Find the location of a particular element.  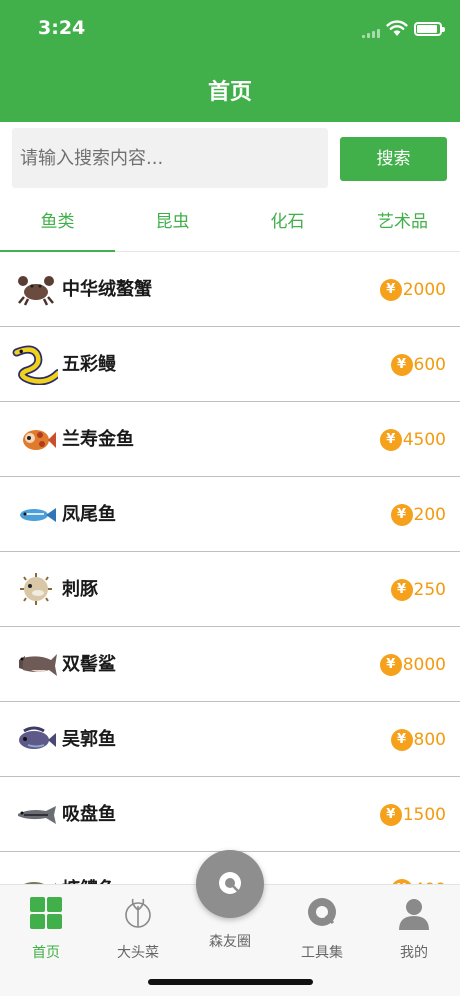

price-value: 4500 is located at coordinates (424, 440).